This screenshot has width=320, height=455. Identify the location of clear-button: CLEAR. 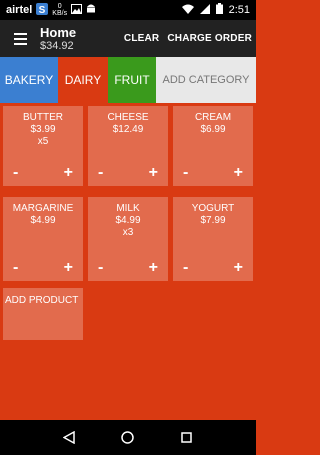
(141, 38).